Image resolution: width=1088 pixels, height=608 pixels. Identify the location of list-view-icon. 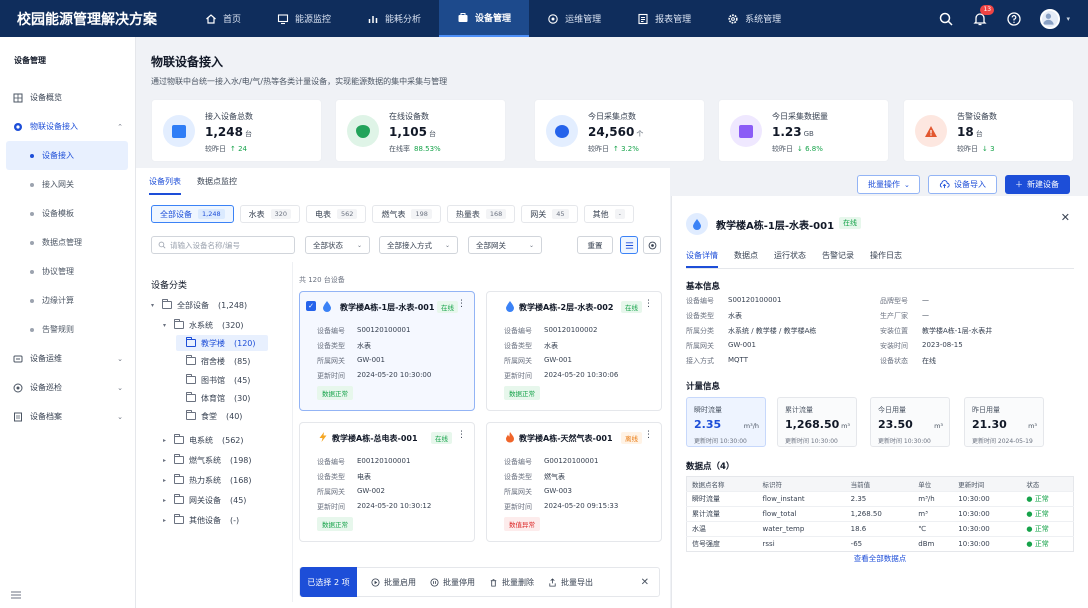
(629, 245).